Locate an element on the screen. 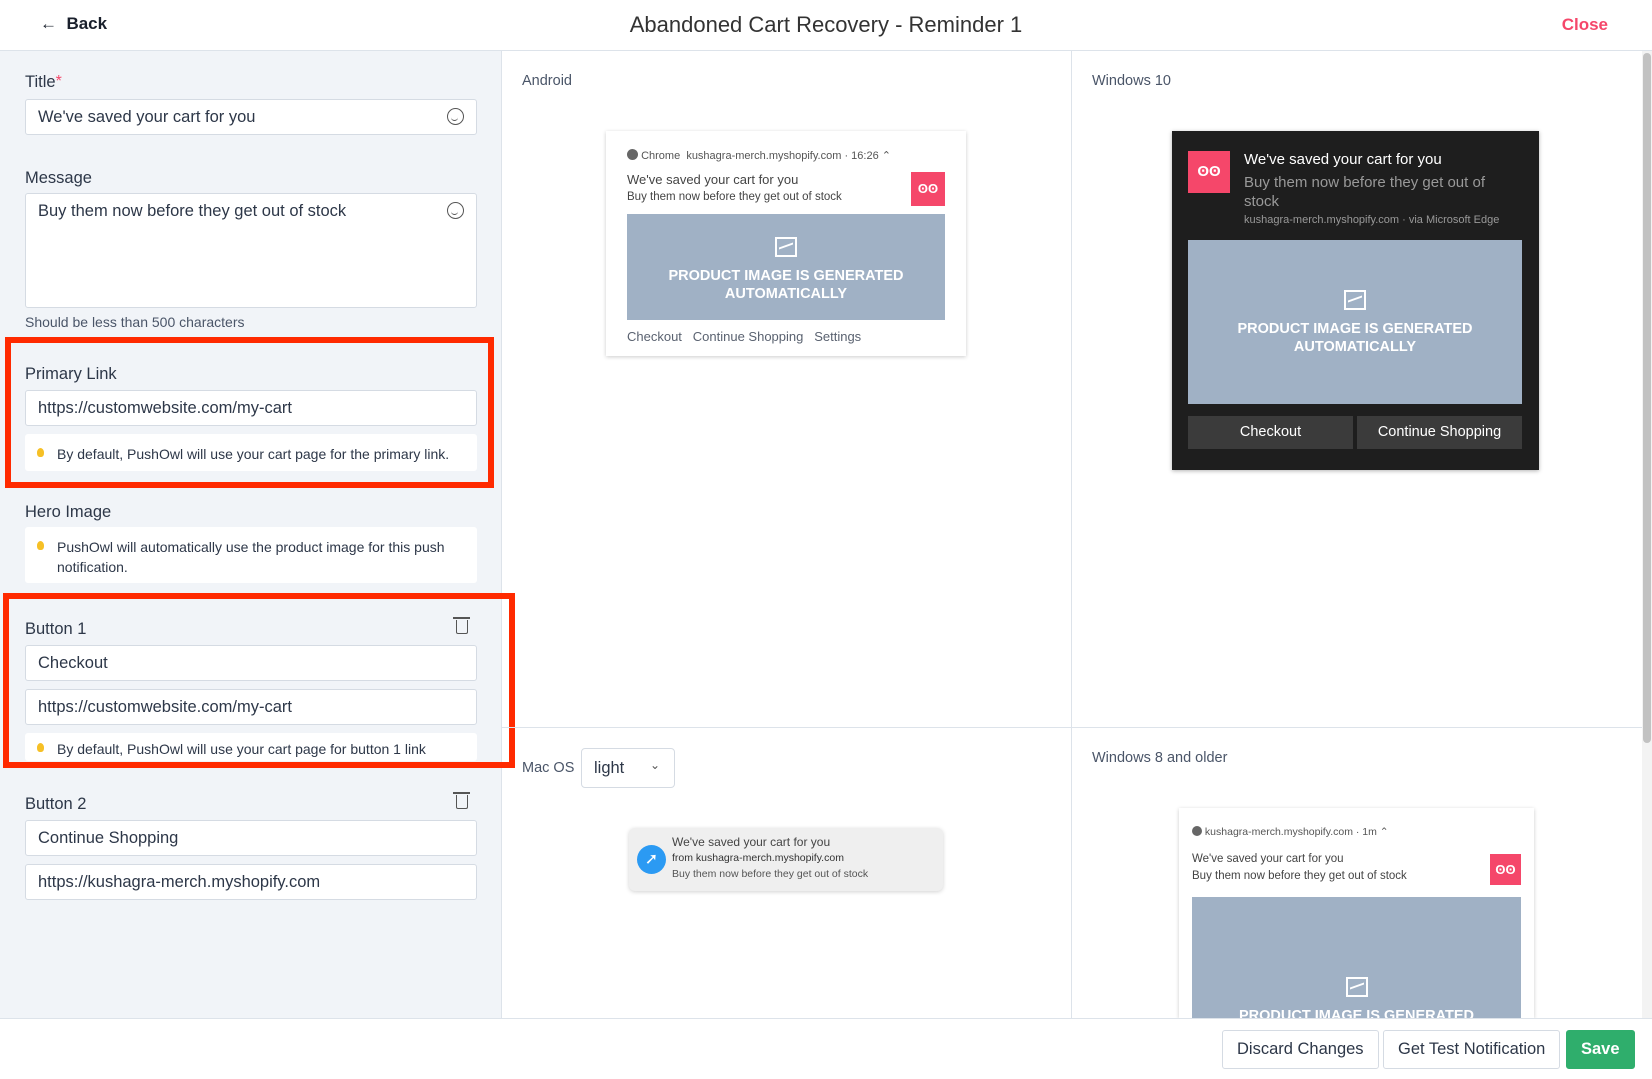 The image size is (1652, 1079). notif-site: from kushagra-merch.myshopify.com is located at coordinates (758, 858).